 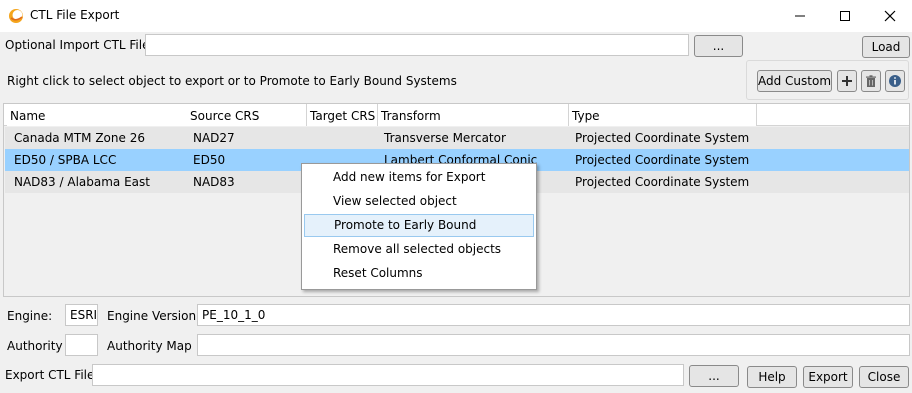 I want to click on cell-source-crs: ED50, so click(x=209, y=160).